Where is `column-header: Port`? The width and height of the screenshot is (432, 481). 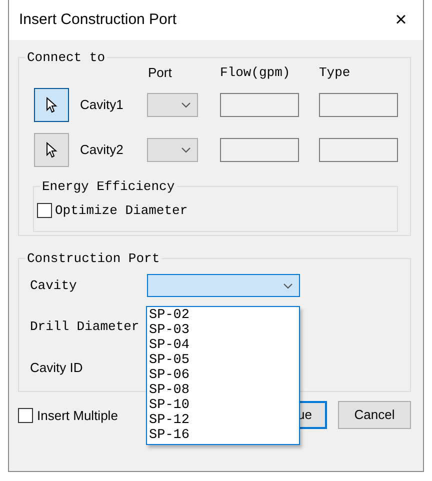 column-header: Port is located at coordinates (160, 73).